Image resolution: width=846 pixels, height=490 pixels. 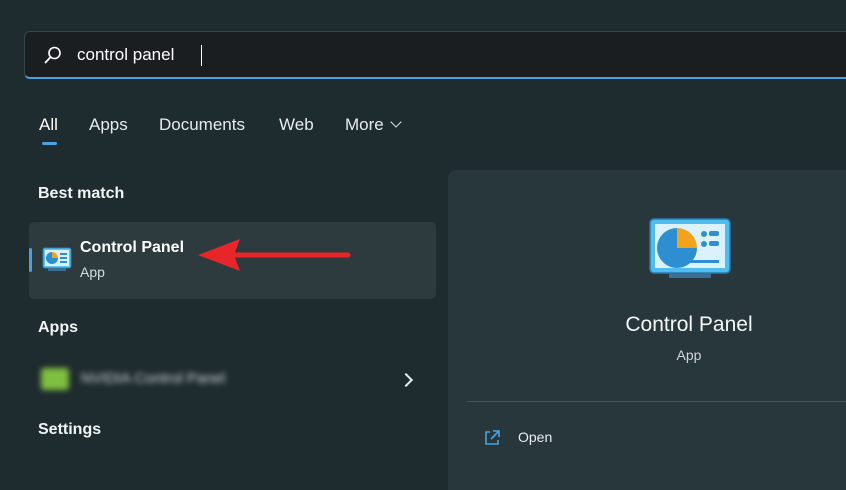 I want to click on section-apps: Apps, so click(x=58, y=327).